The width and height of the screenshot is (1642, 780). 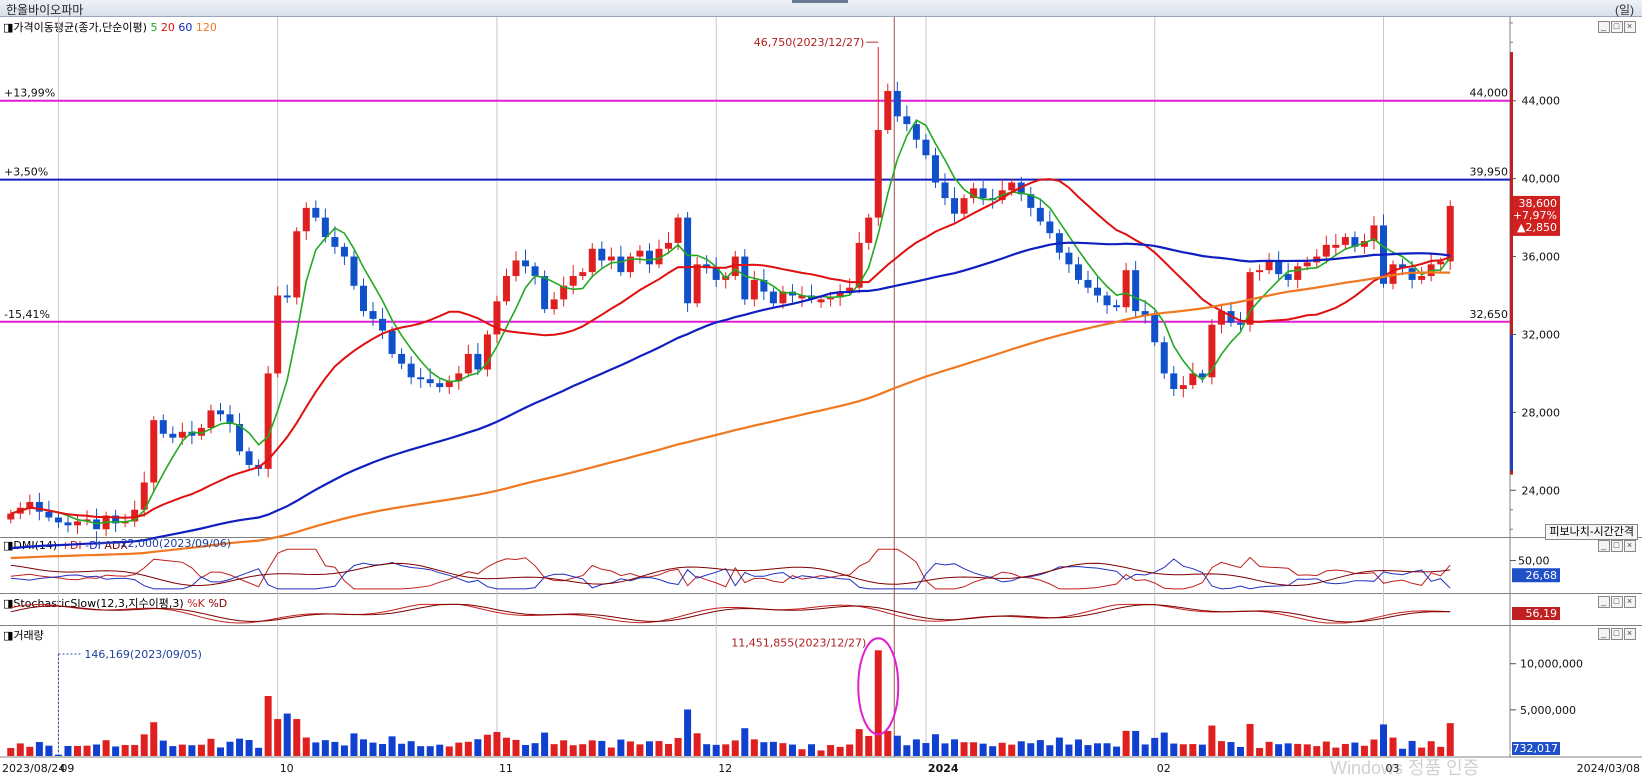 What do you see at coordinates (798, 642) in the screenshot?
I see `volume-max-note: 11,451,855(2023/12/27)` at bounding box center [798, 642].